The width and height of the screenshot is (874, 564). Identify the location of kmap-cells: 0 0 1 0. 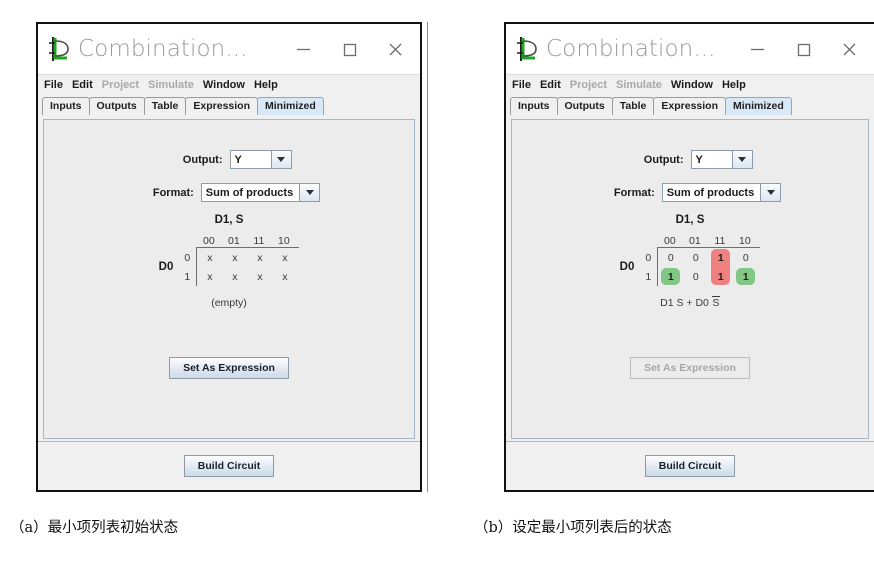
(707, 266).